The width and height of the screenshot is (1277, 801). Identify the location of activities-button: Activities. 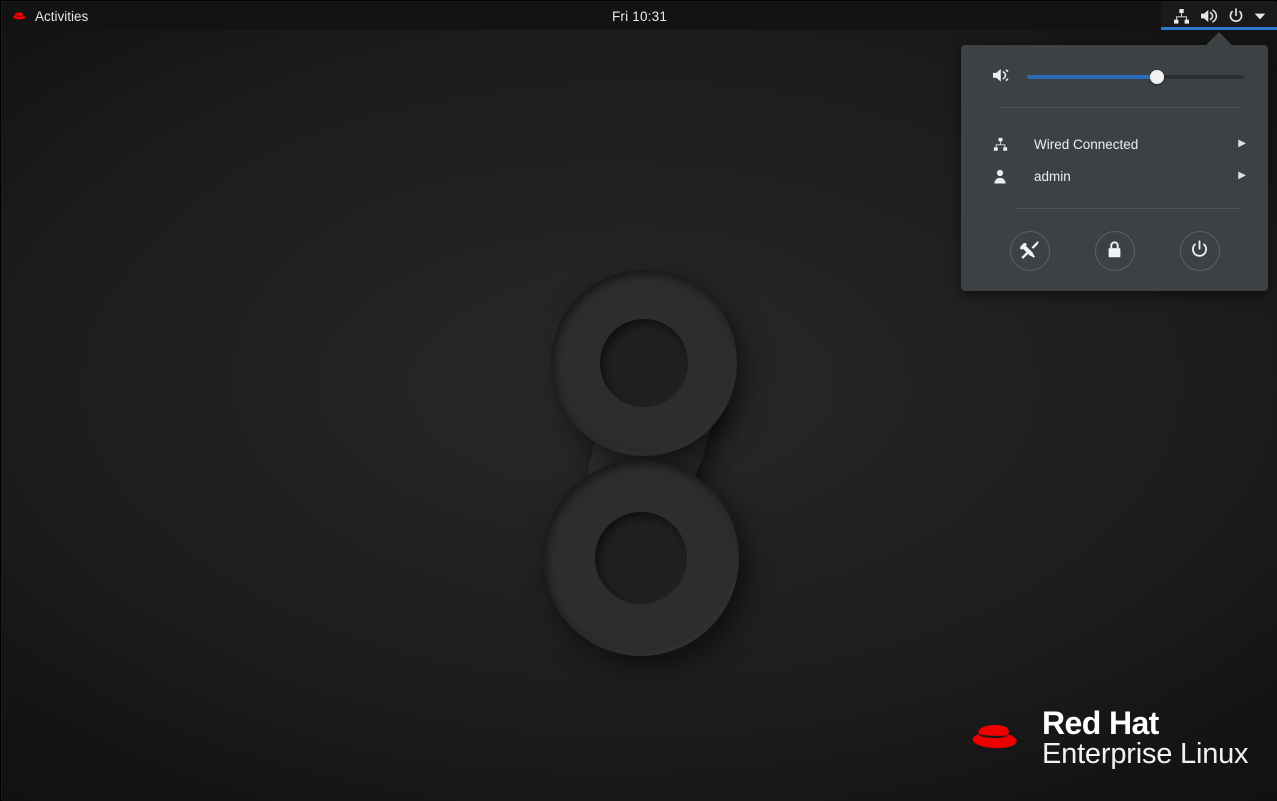
(51, 16).